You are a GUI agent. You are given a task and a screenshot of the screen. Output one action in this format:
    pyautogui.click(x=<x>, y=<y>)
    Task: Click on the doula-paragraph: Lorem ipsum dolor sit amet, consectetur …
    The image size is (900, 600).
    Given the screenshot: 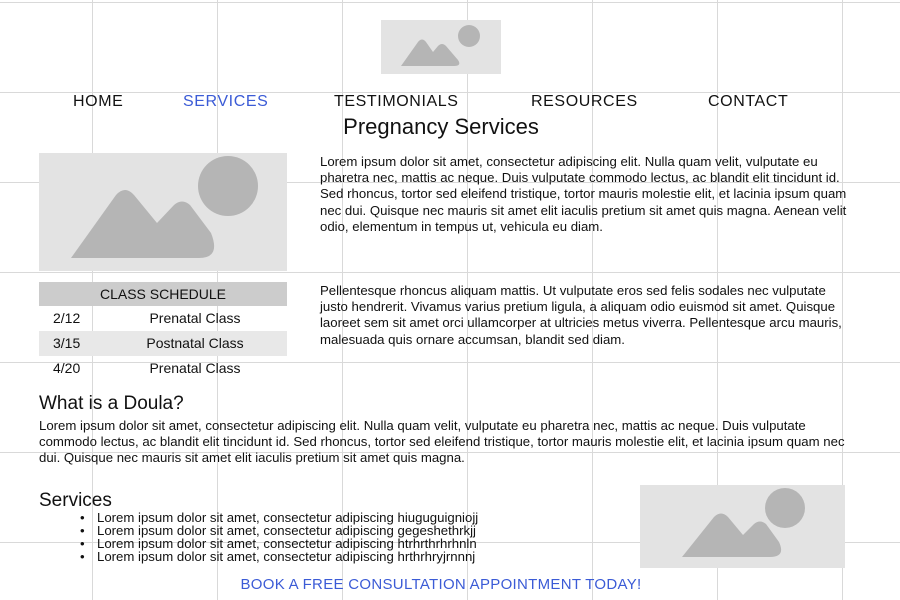 What is the action you would take?
    pyautogui.click(x=442, y=442)
    